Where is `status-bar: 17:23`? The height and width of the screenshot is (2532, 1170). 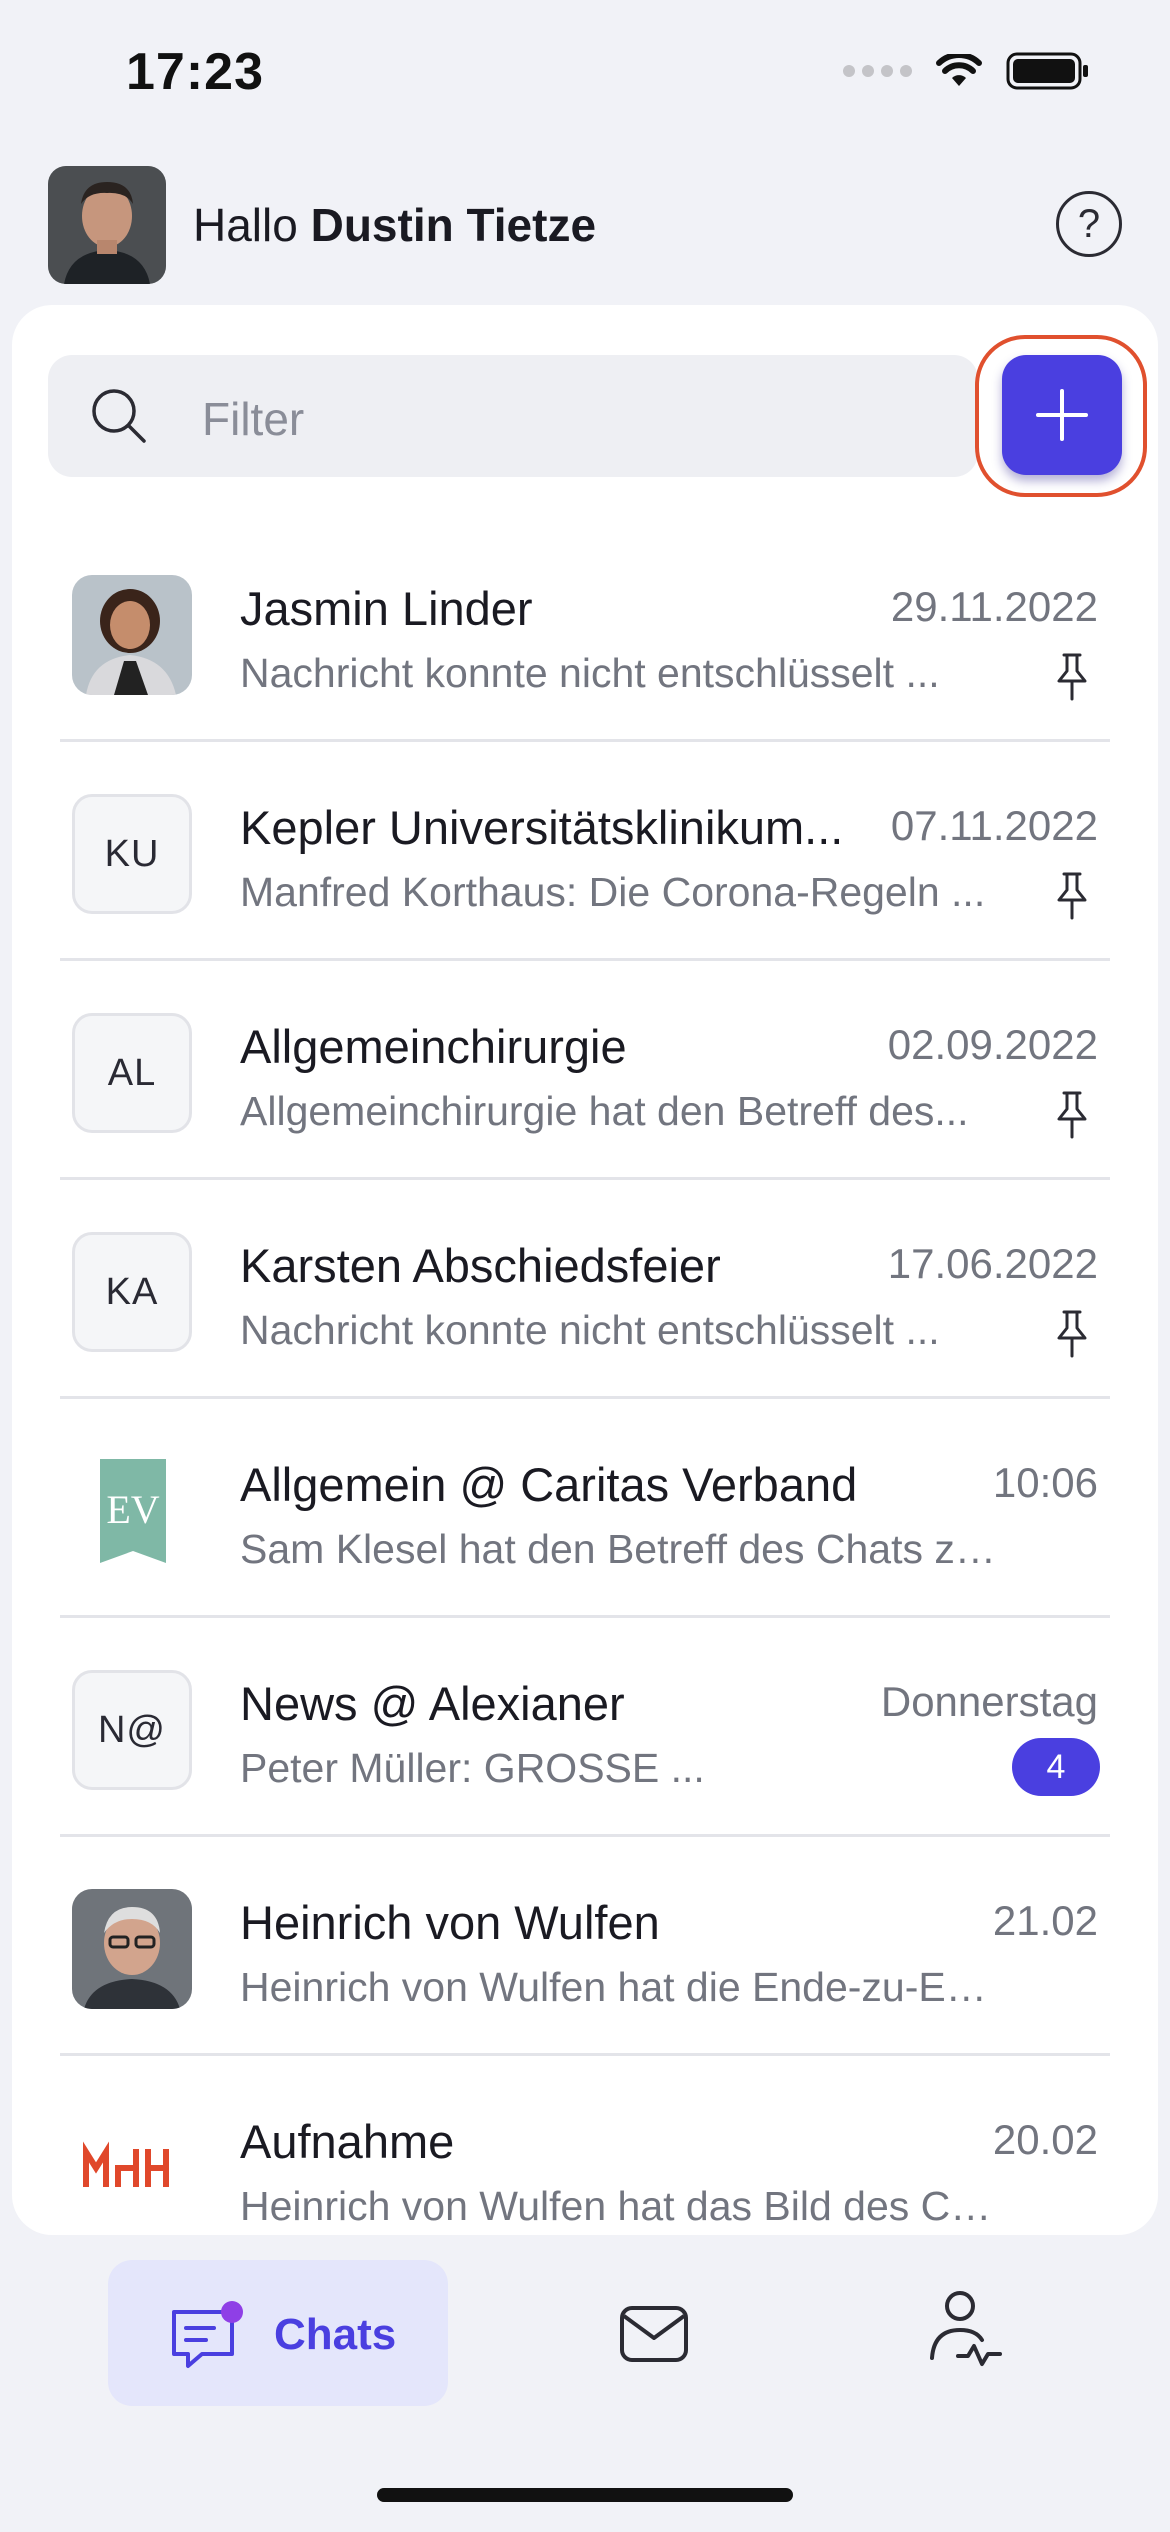
status-bar: 17:23 is located at coordinates (585, 75).